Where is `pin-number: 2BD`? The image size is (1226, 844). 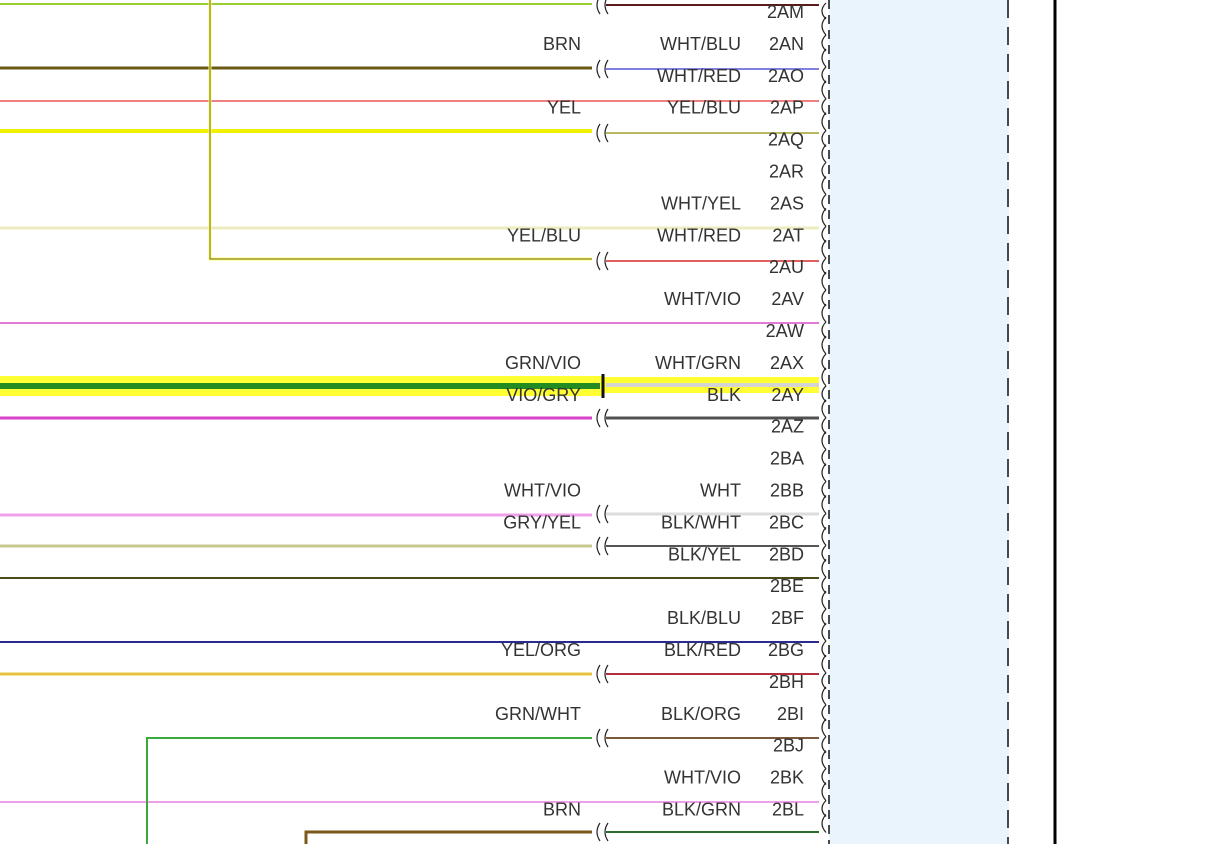
pin-number: 2BD is located at coordinates (786, 554).